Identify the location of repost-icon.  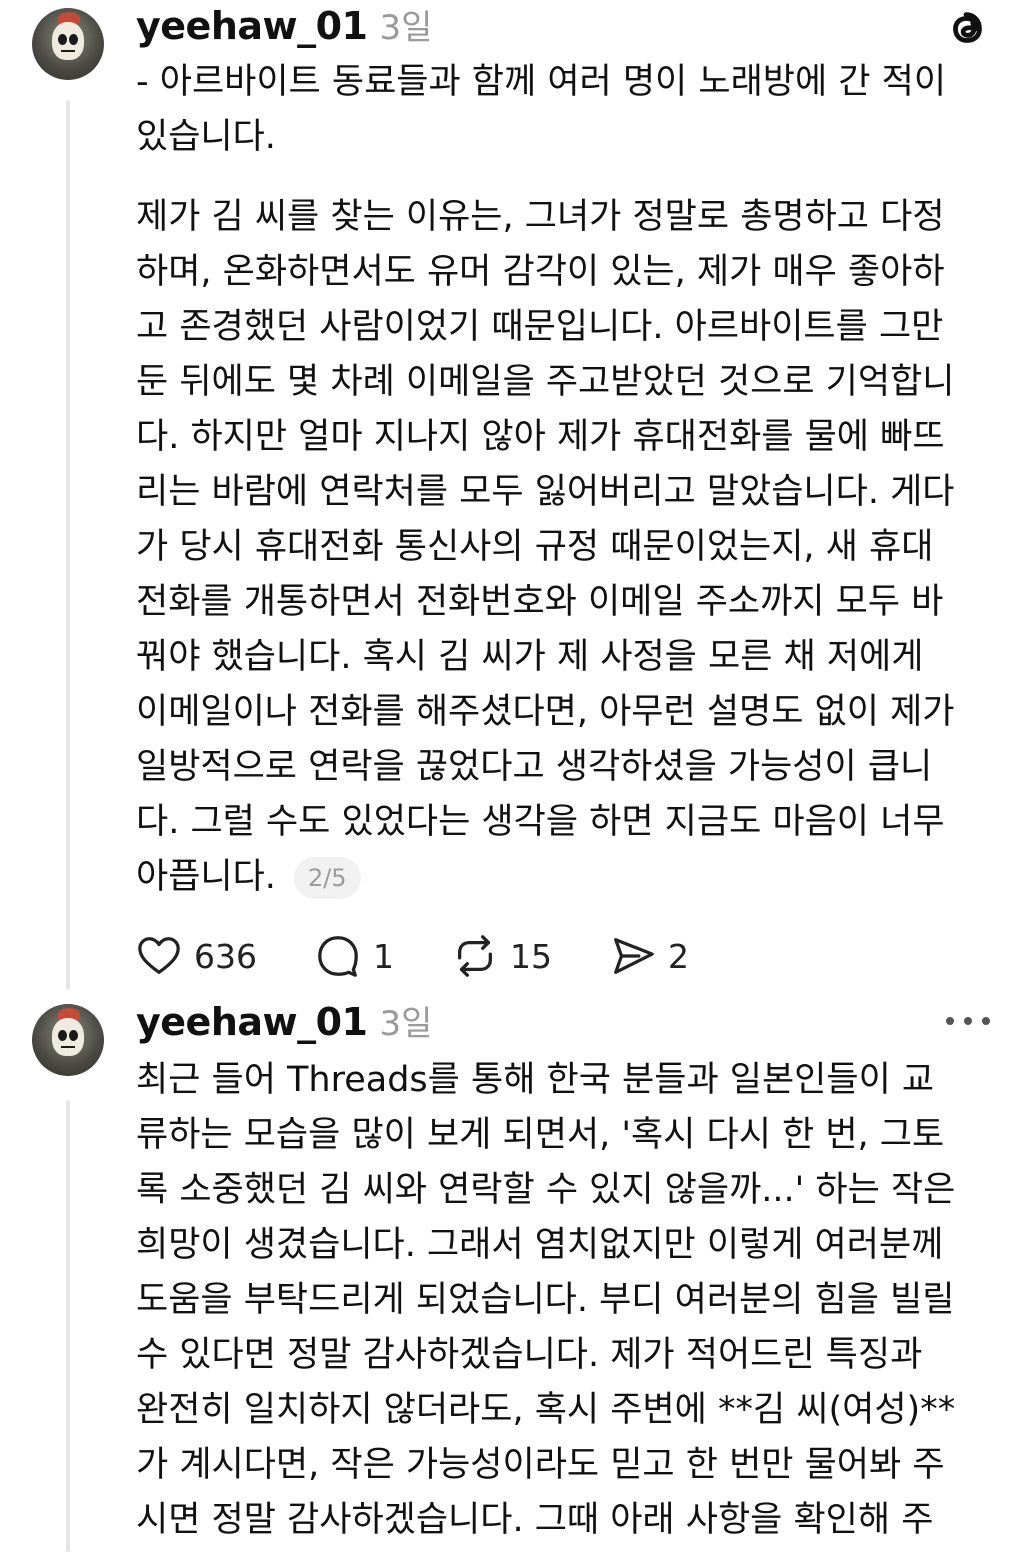
(475, 956).